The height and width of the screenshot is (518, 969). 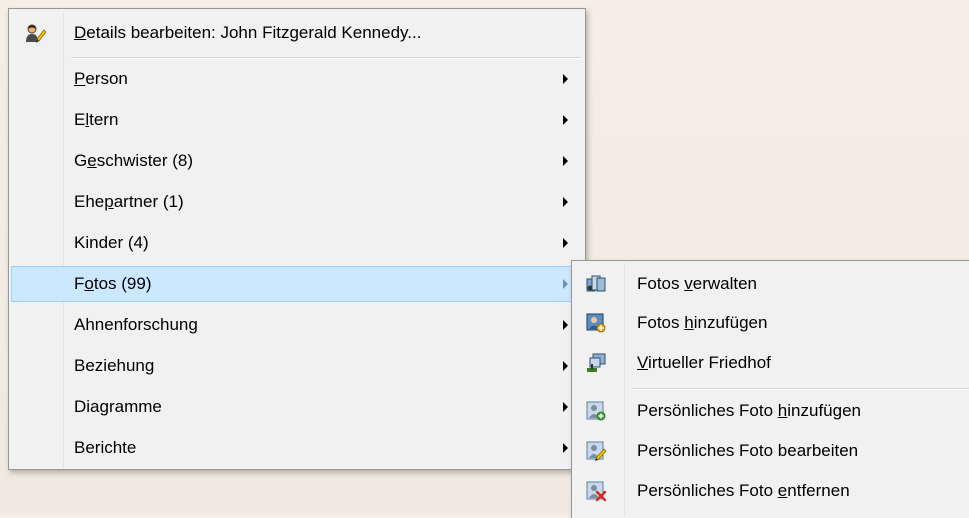 I want to click on menu-item-label: Geschwister (8), so click(x=134, y=160).